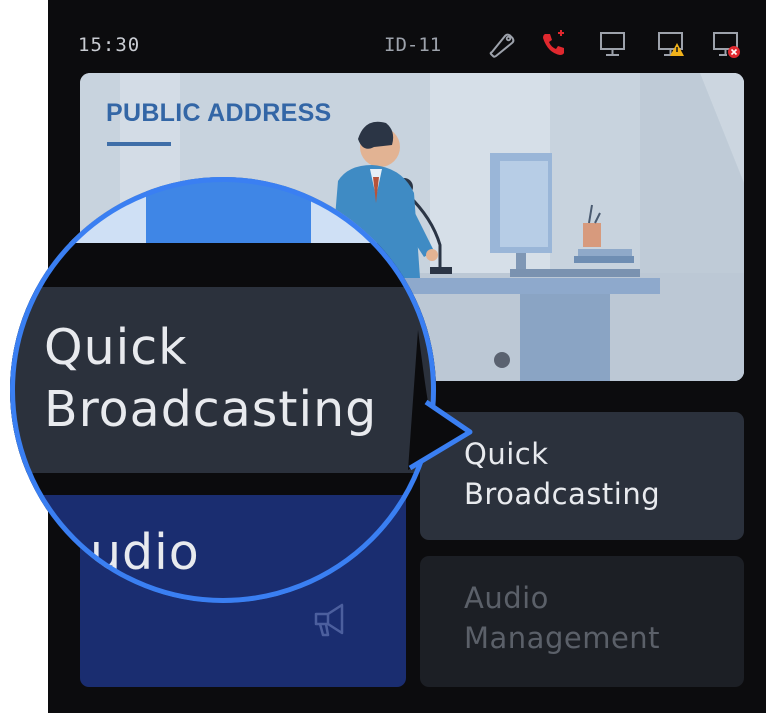 The width and height of the screenshot is (766, 713). What do you see at coordinates (613, 44) in the screenshot?
I see `monitor-icon` at bounding box center [613, 44].